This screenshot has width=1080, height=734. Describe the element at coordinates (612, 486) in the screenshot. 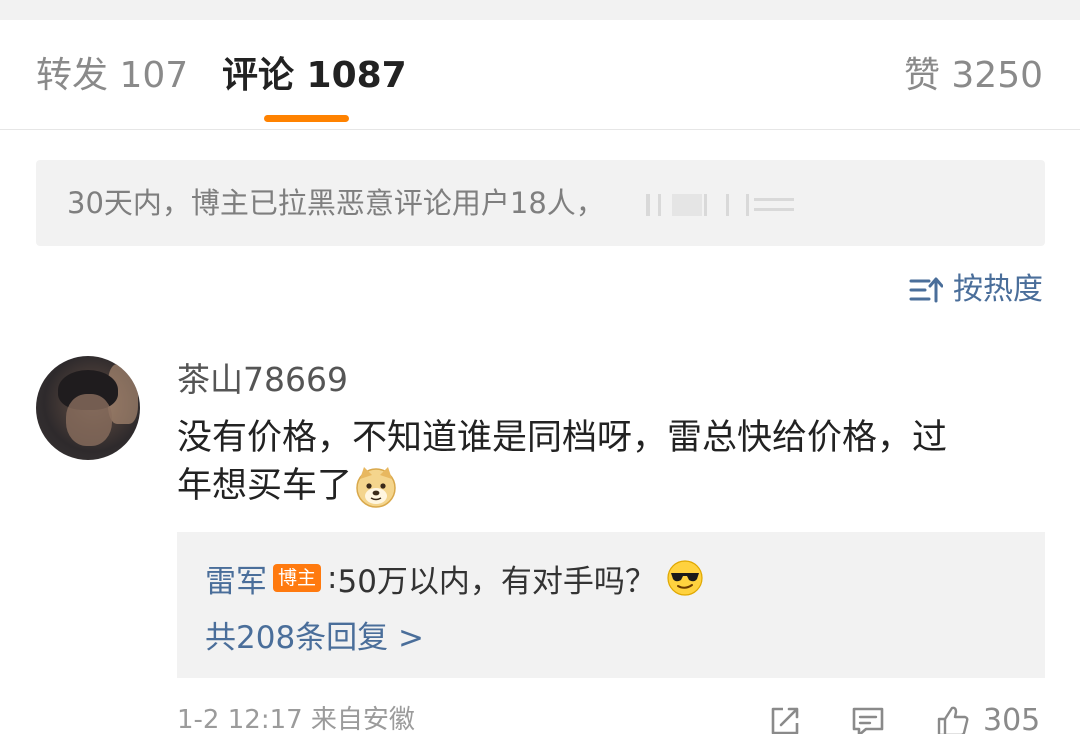

I see `comment-text-line-2: 年想买车了` at that location.